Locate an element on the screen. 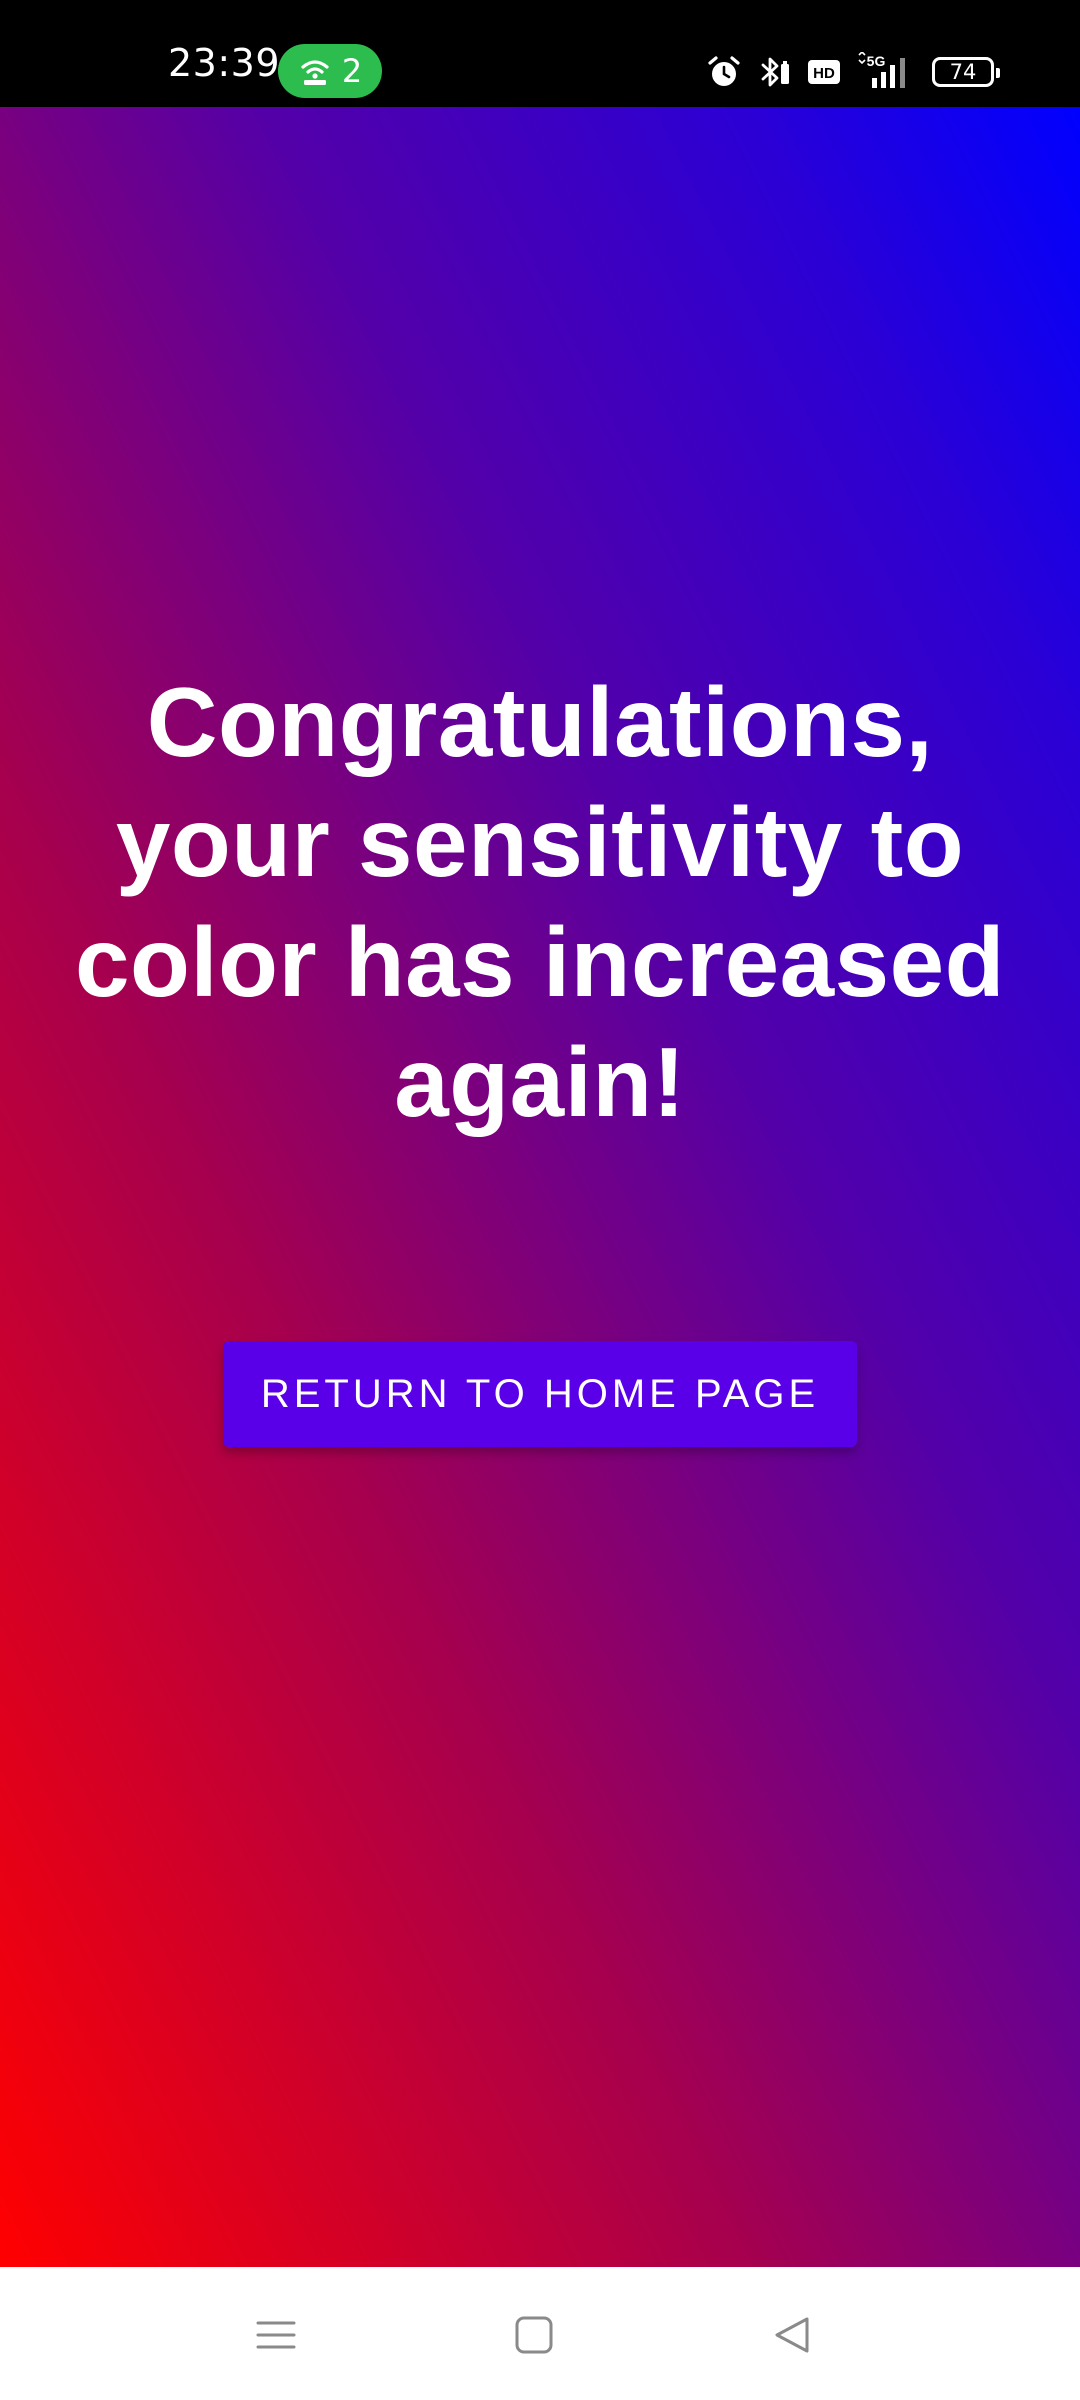 The width and height of the screenshot is (1080, 2400). status-time: 23:39 is located at coordinates (224, 63).